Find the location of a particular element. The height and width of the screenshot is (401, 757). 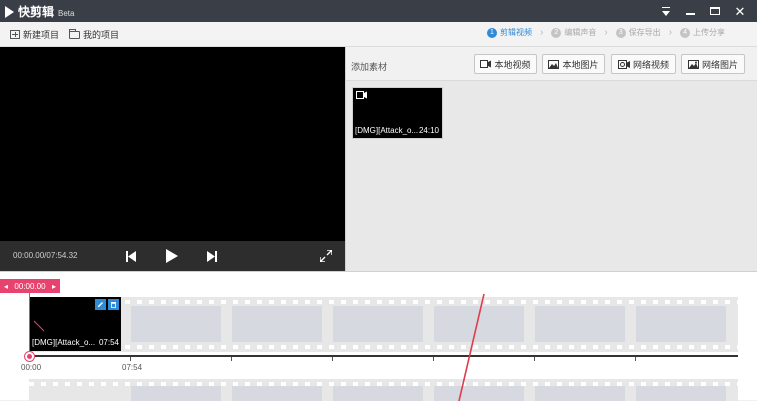

clip-duration: 24:10 is located at coordinates (428, 130).